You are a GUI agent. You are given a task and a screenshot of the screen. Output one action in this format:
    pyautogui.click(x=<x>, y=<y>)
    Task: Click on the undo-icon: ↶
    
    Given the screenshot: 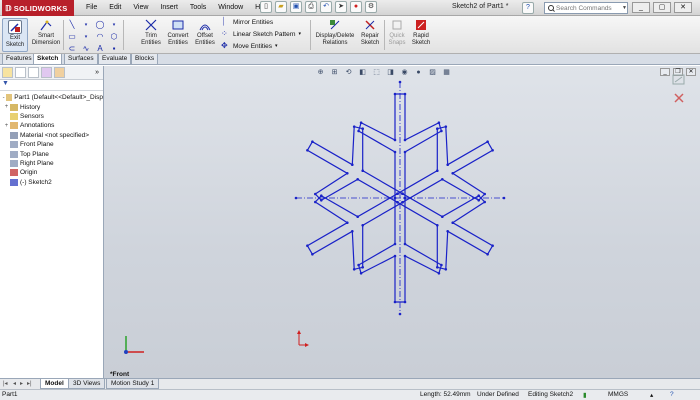 What is the action you would take?
    pyautogui.click(x=326, y=7)
    